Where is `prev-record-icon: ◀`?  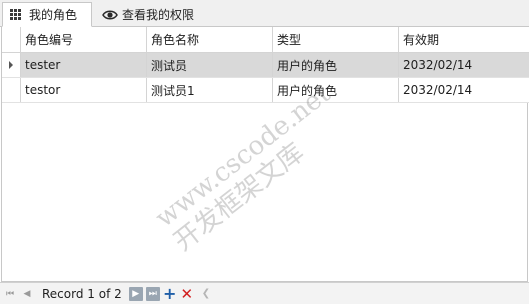
prev-record-icon: ◀ is located at coordinates (27, 294).